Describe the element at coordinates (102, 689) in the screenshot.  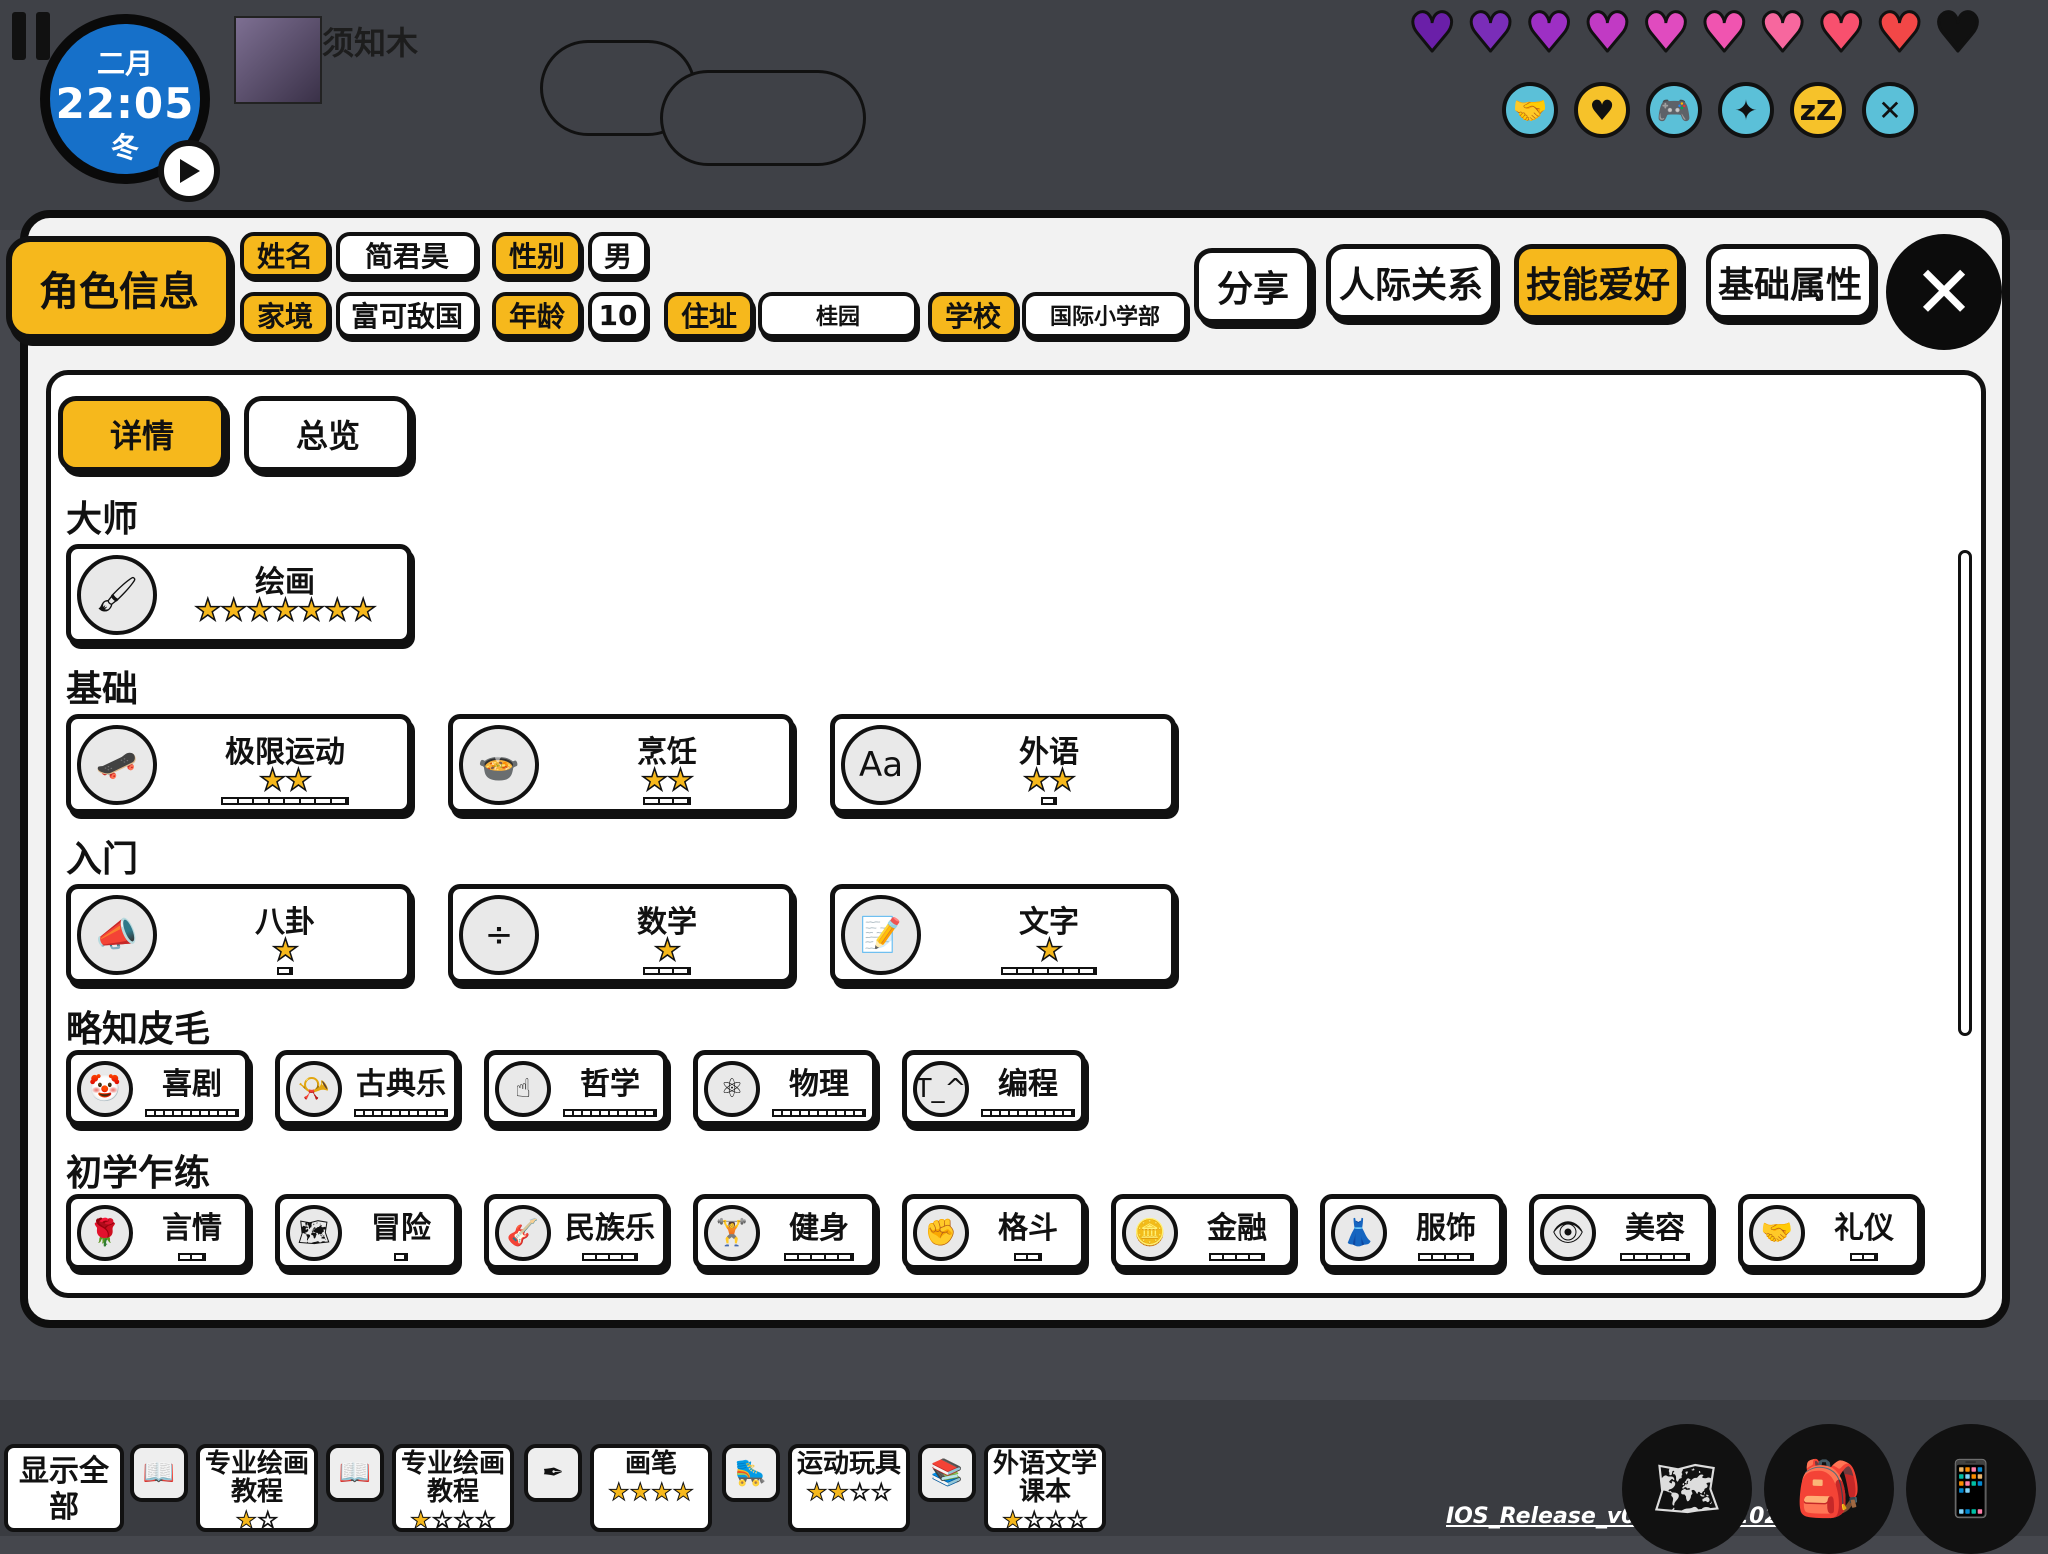
I see `section-title: 基础` at that location.